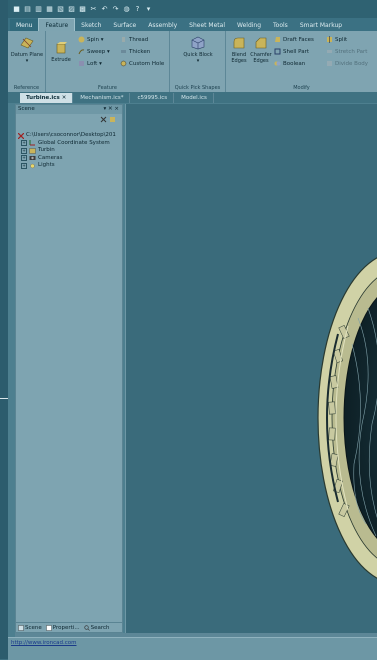 Image resolution: width=377 pixels, height=660 pixels. I want to click on stretch-part-button: Stretch Part, so click(346, 51).